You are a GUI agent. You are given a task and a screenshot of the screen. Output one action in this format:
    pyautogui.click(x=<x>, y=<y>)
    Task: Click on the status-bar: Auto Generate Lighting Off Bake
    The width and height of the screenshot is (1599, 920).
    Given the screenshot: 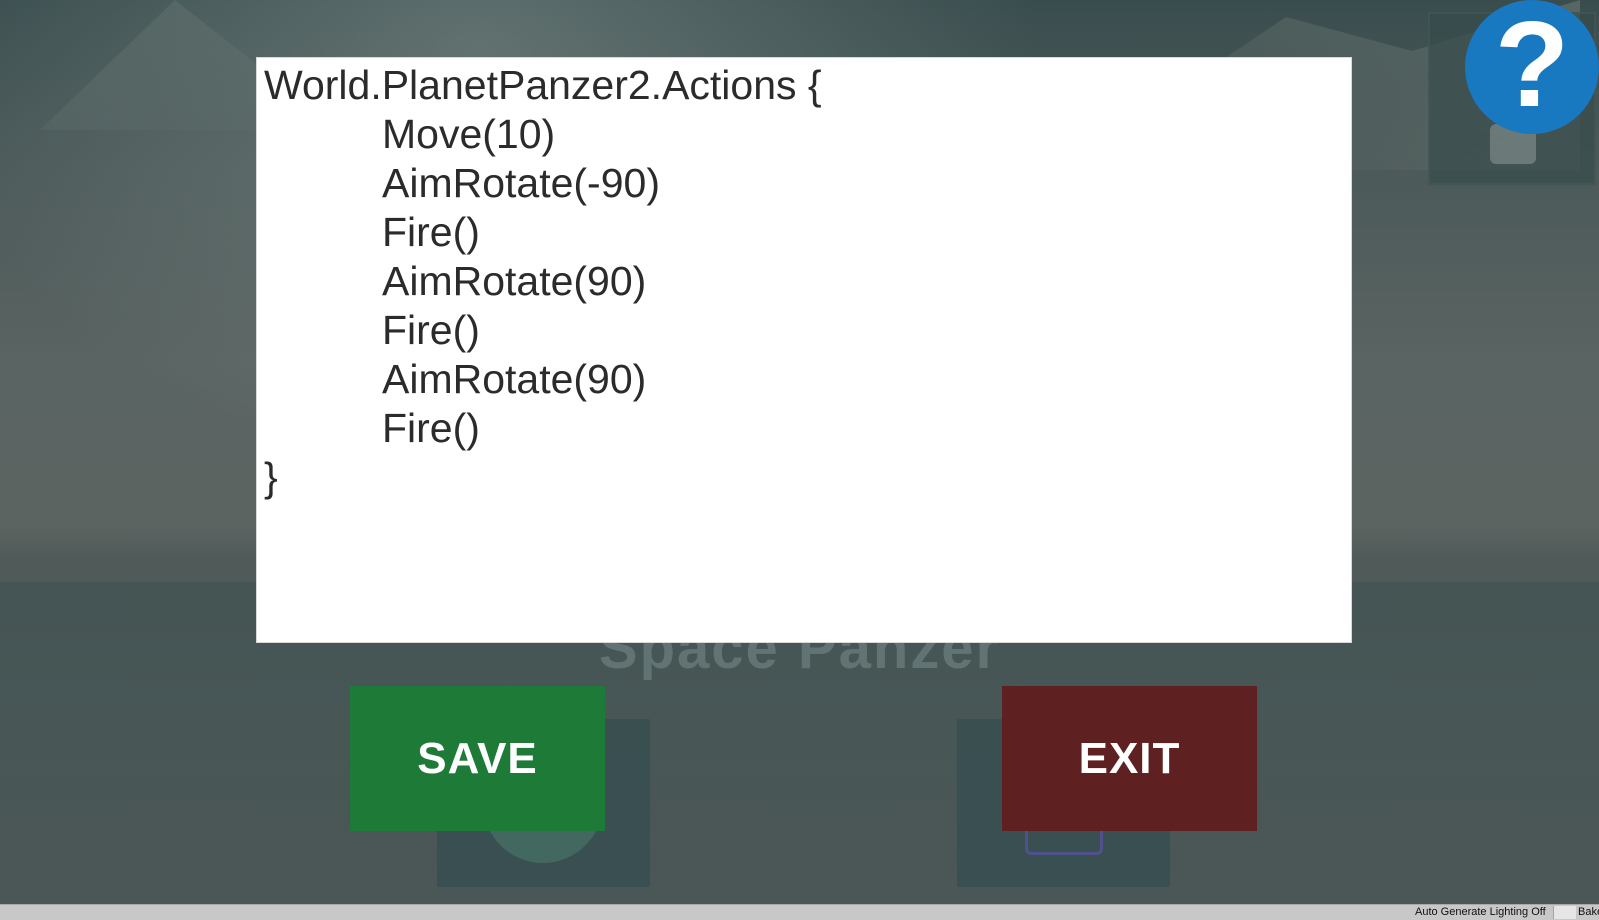 What is the action you would take?
    pyautogui.click(x=799, y=912)
    